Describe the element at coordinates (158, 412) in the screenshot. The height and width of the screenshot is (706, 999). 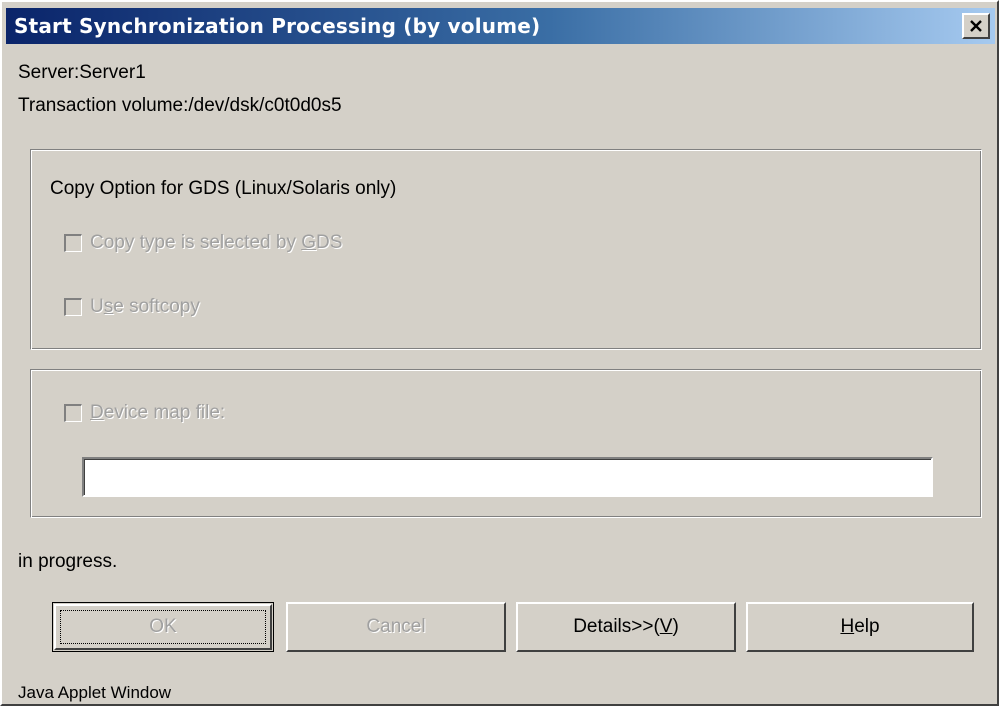
I see `checkbox-label: Device map file:` at that location.